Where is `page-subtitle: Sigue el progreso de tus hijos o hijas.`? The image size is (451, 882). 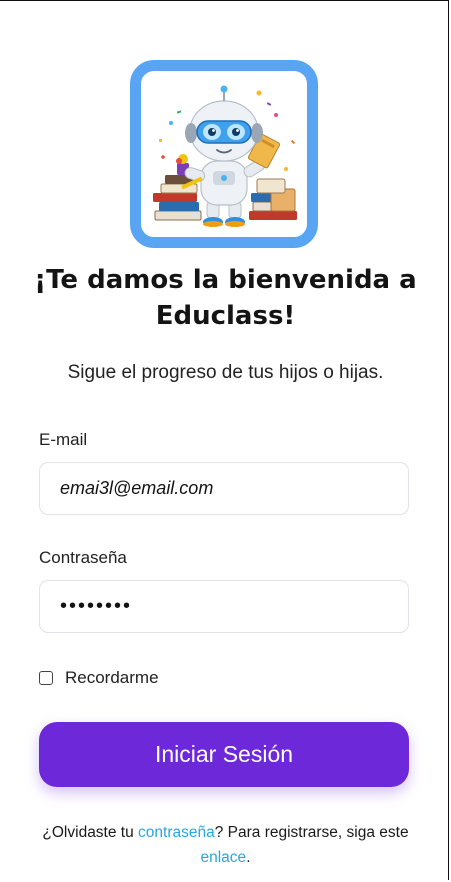 page-subtitle: Sigue el progreso de tus hijos o hijas. is located at coordinates (225, 372).